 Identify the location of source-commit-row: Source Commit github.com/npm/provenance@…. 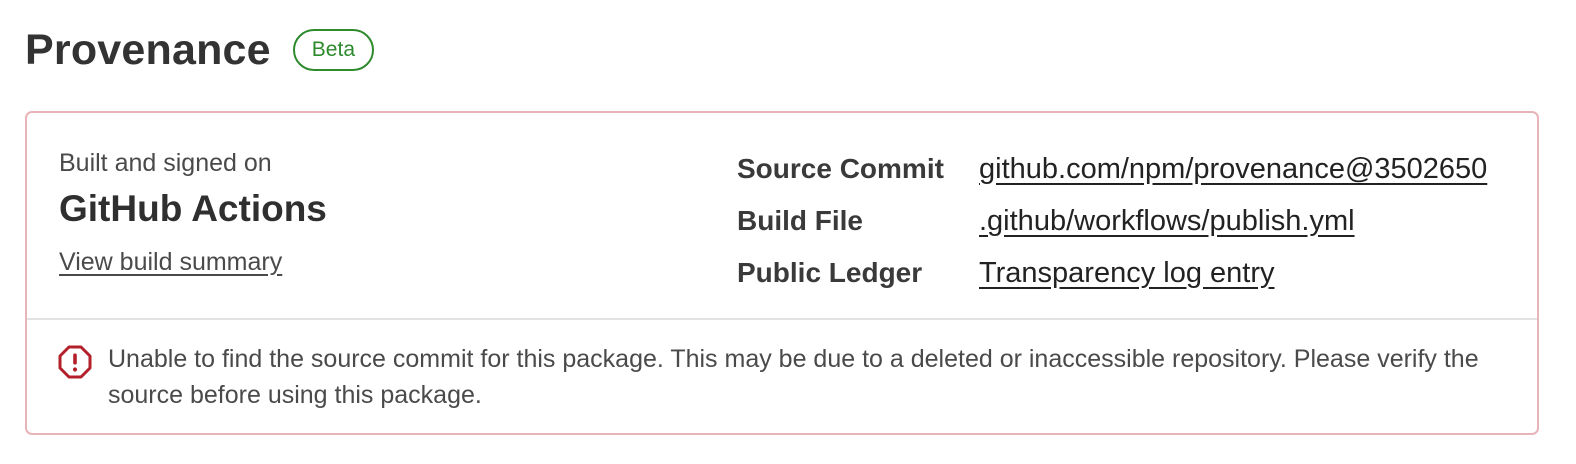
(1112, 169).